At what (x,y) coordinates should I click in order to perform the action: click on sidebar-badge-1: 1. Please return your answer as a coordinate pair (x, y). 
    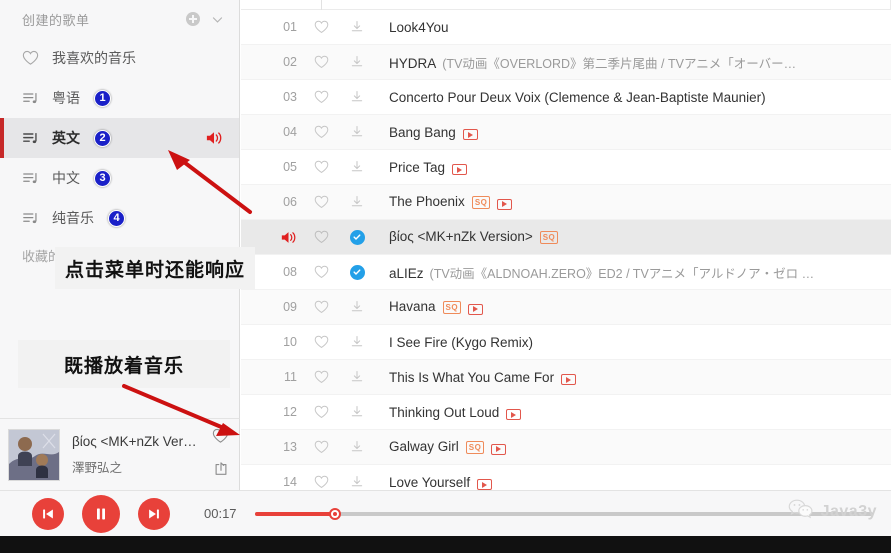
    Looking at the image, I should click on (102, 98).